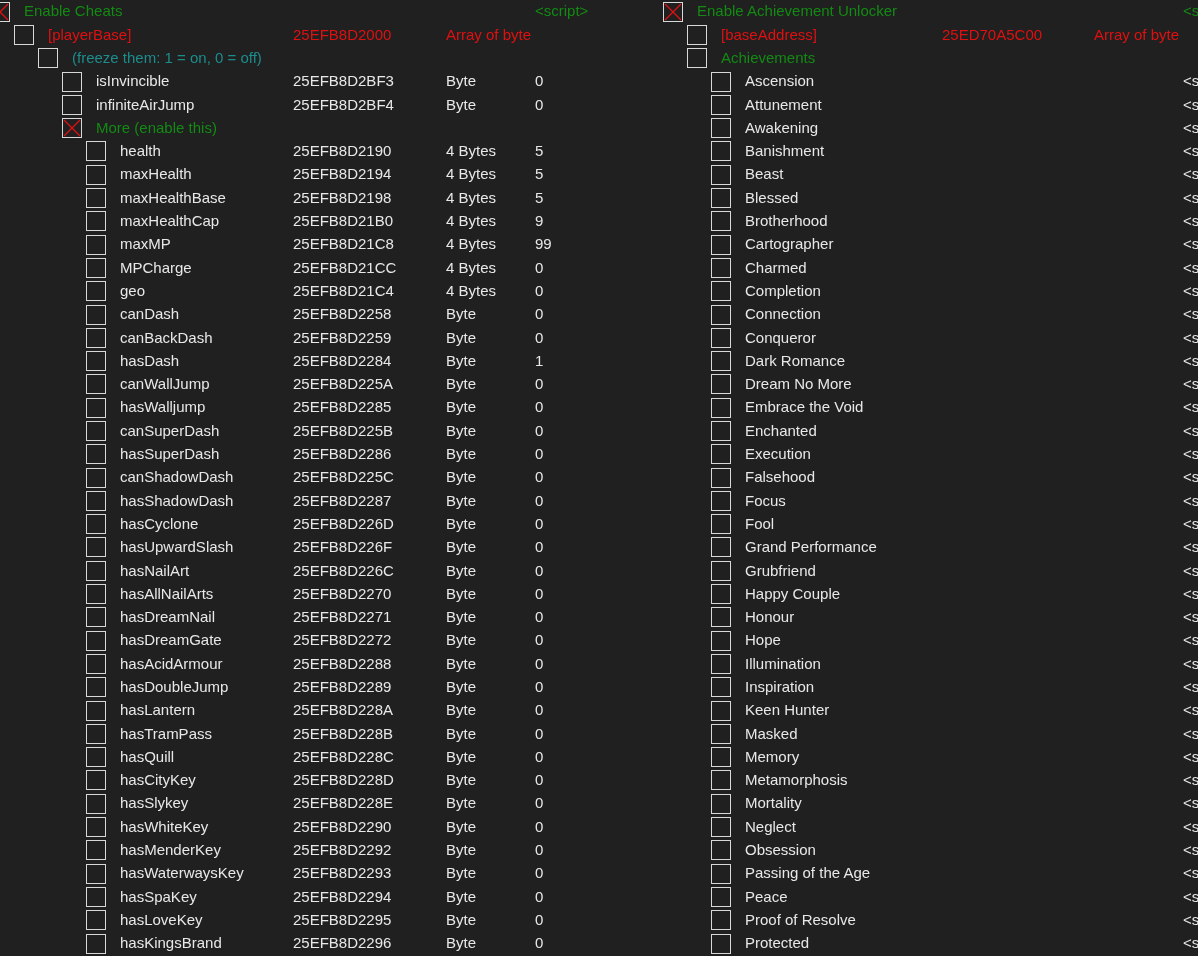 The image size is (1198, 956). Describe the element at coordinates (804, 407) in the screenshot. I see `entry-name: Embrace the Void` at that location.